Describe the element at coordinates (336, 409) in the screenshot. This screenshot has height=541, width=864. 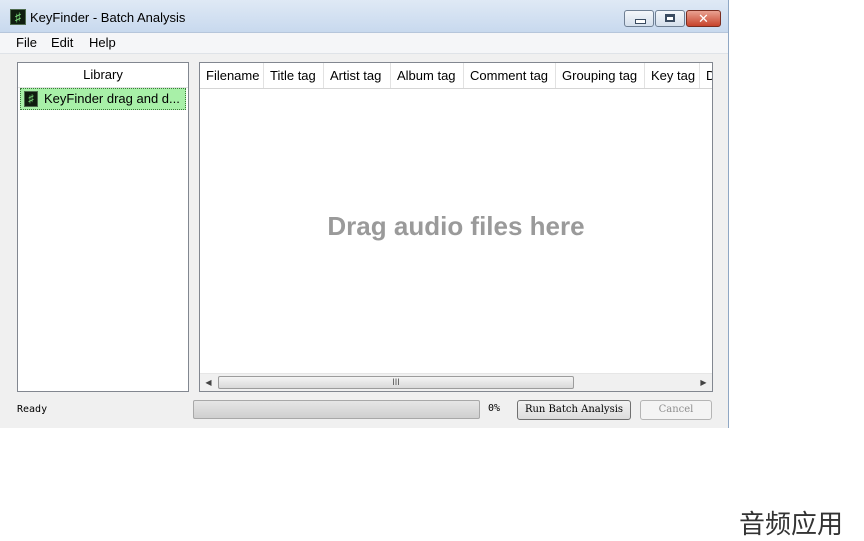
I see `progress-bar` at that location.